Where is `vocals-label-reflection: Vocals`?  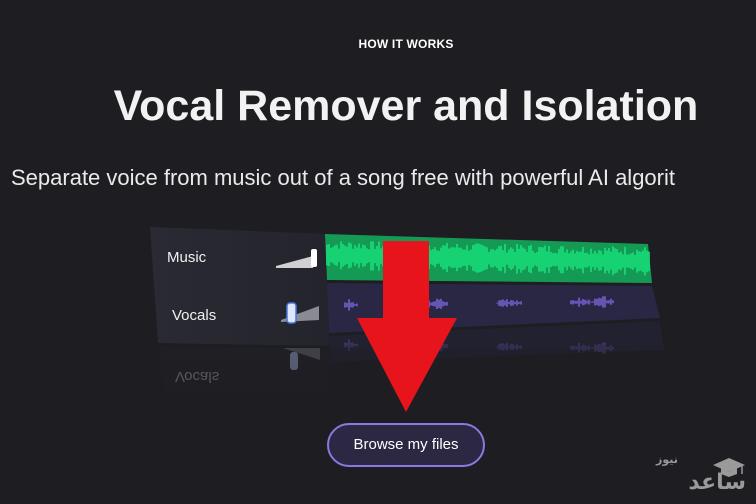
vocals-label-reflection: Vocals is located at coordinates (197, 376).